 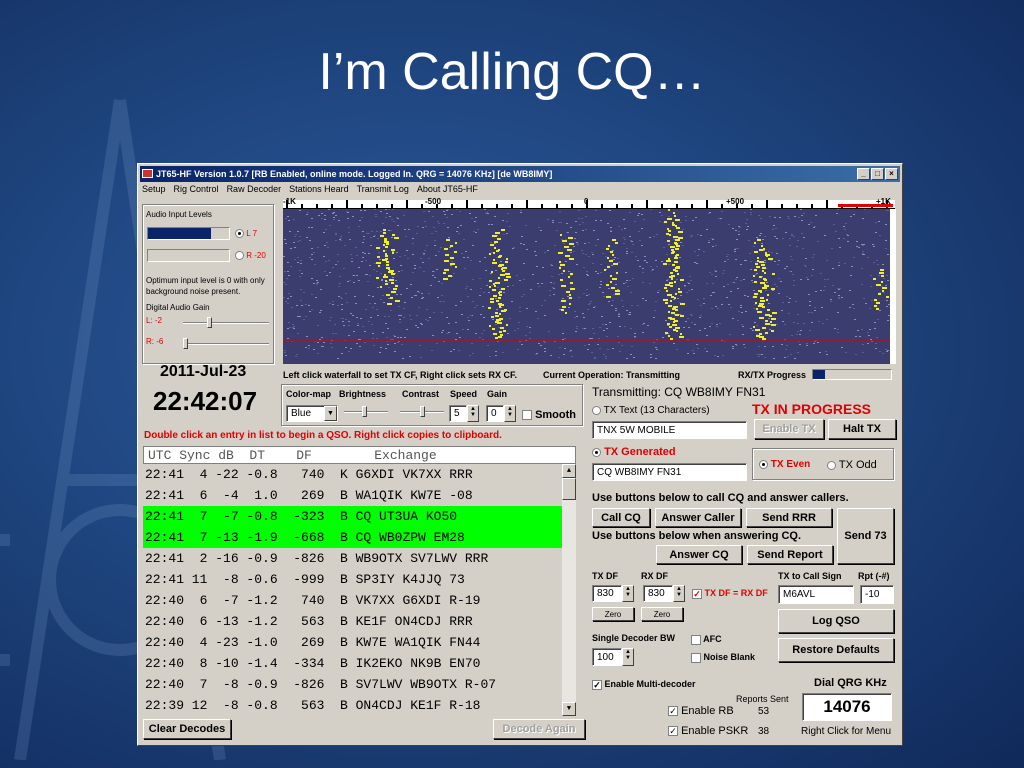 What do you see at coordinates (863, 174) in the screenshot?
I see `minimize-button: _` at bounding box center [863, 174].